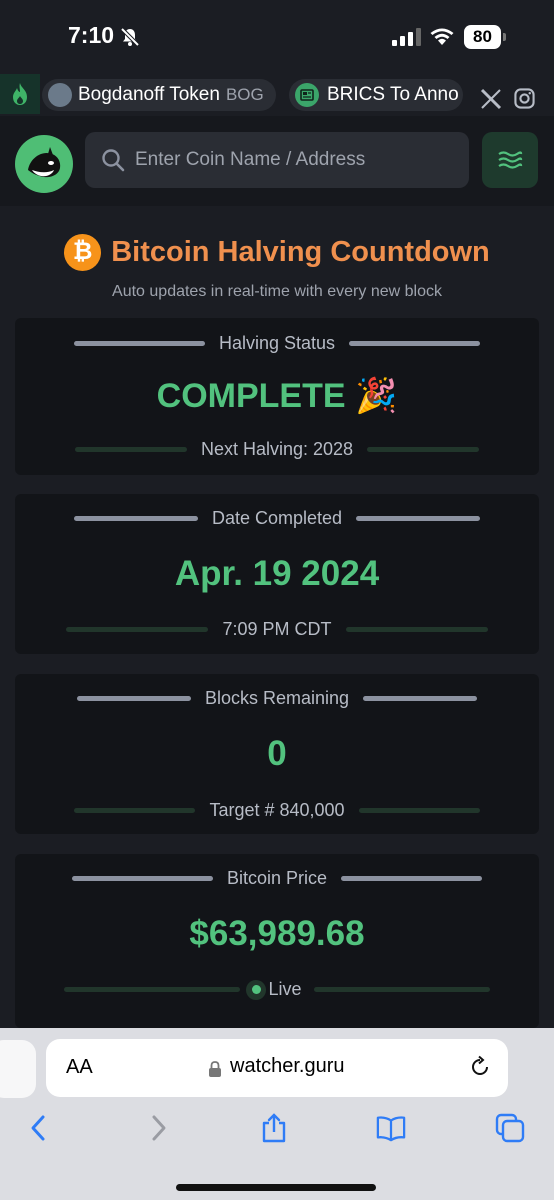  What do you see at coordinates (300, 251) in the screenshot?
I see `page-title: Bitcoin Halving Countdown` at bounding box center [300, 251].